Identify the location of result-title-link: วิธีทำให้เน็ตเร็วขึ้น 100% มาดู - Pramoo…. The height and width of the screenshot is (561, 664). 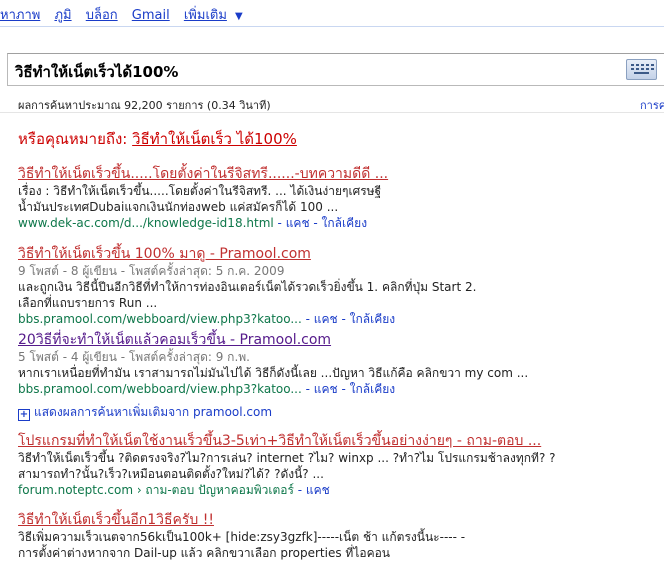
(247, 254).